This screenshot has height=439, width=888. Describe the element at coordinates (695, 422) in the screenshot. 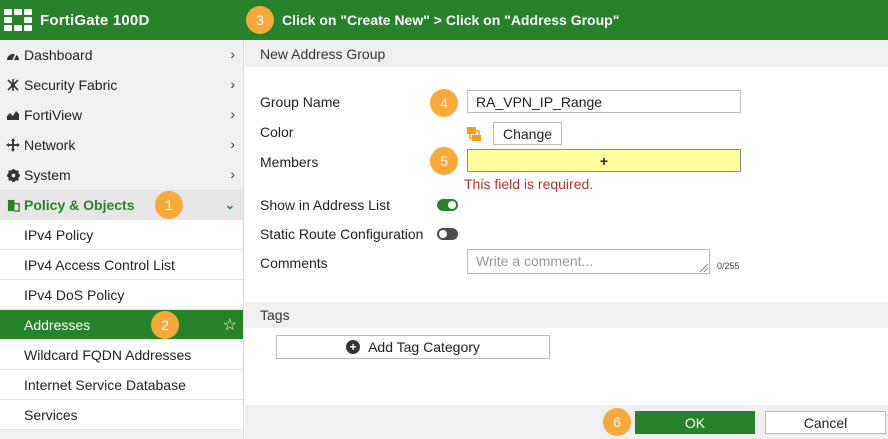

I see `ok-button: OK` at that location.